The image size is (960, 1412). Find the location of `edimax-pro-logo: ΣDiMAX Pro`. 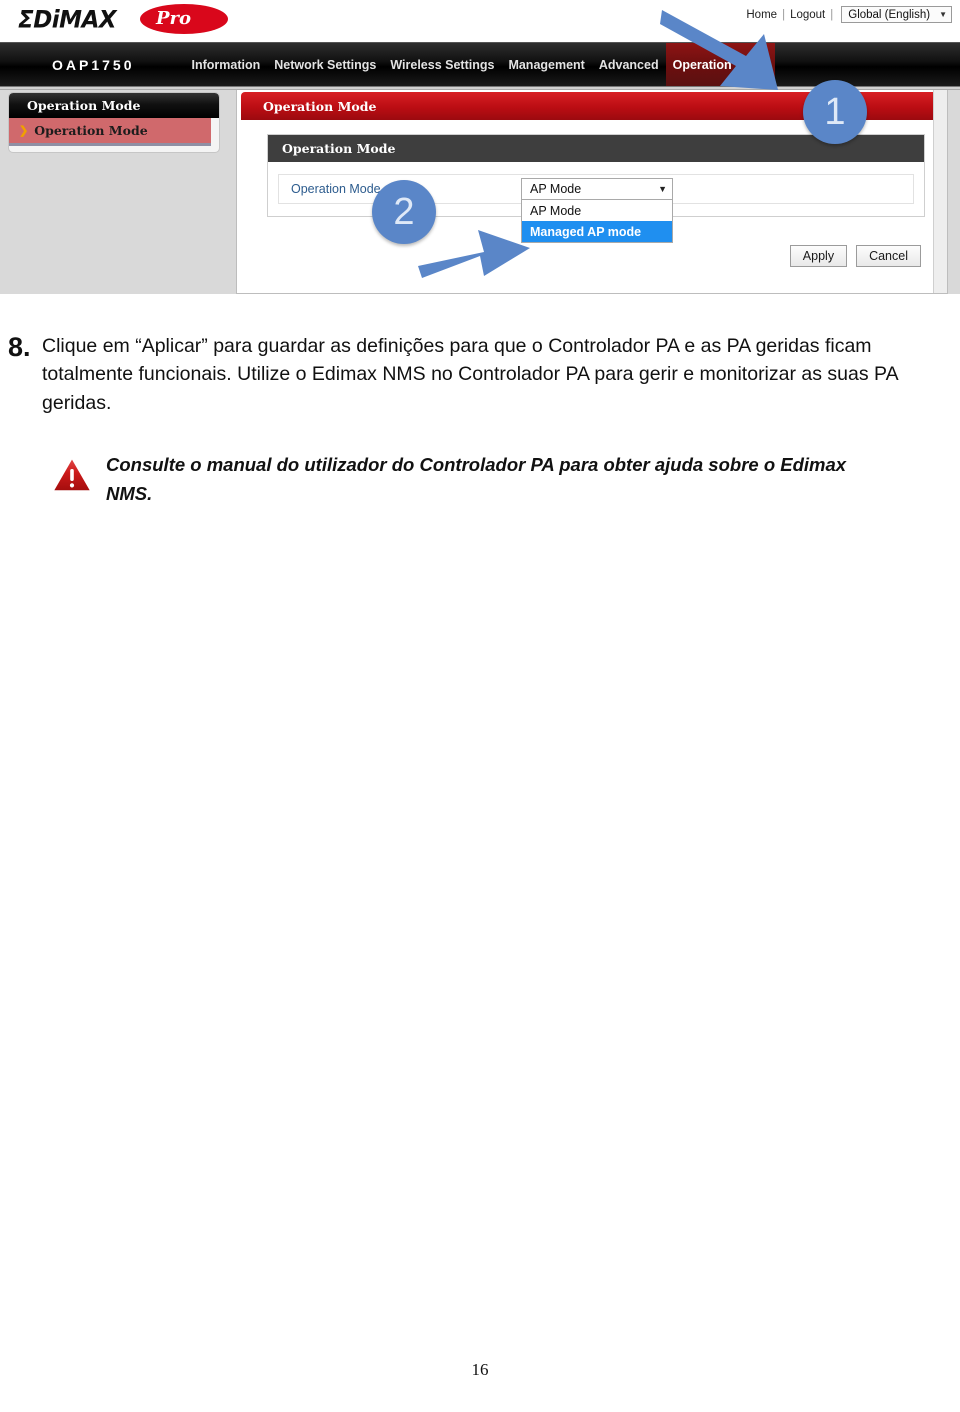

edimax-pro-logo: ΣDiMAX Pro is located at coordinates (123, 19).